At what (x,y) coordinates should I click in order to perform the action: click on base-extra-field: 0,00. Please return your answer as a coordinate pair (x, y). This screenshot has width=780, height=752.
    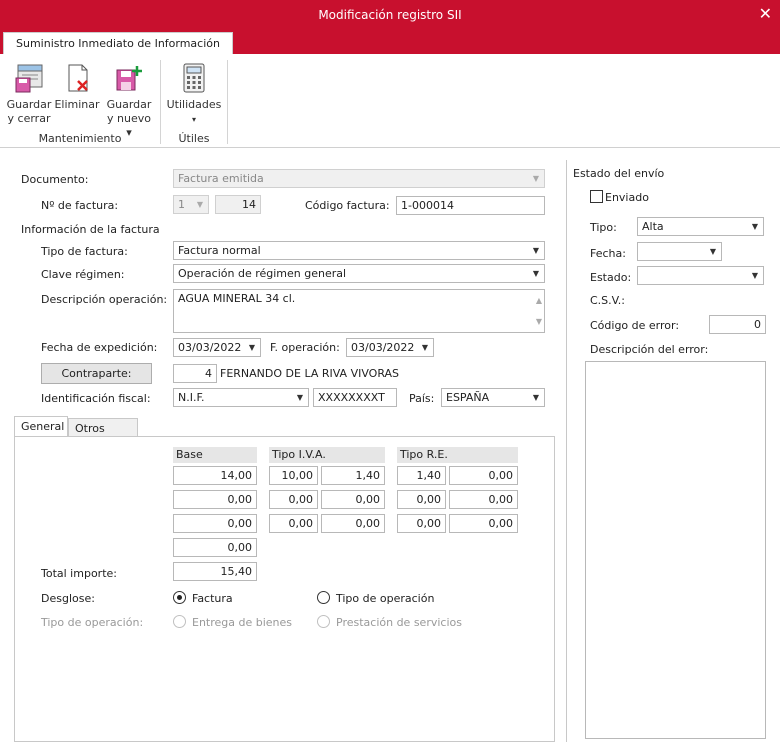
    Looking at the image, I should click on (215, 547).